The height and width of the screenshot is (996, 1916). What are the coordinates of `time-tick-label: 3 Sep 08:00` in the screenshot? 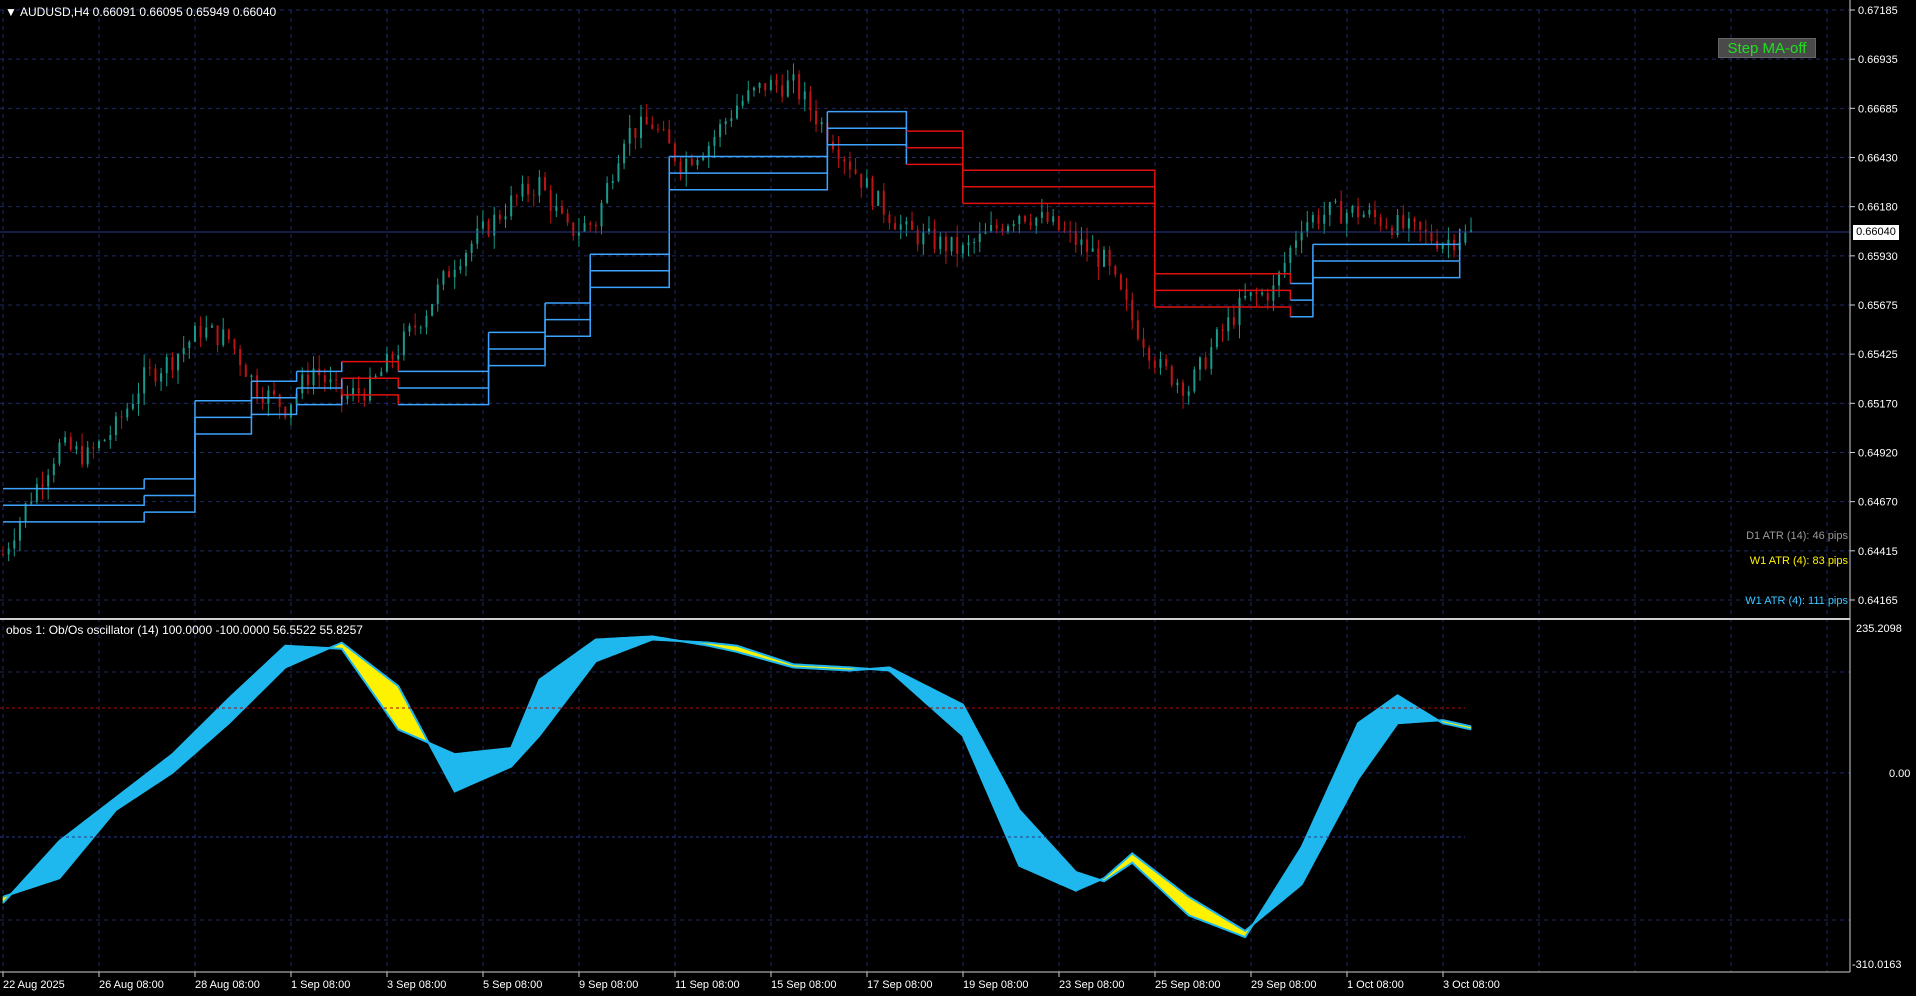 It's located at (416, 985).